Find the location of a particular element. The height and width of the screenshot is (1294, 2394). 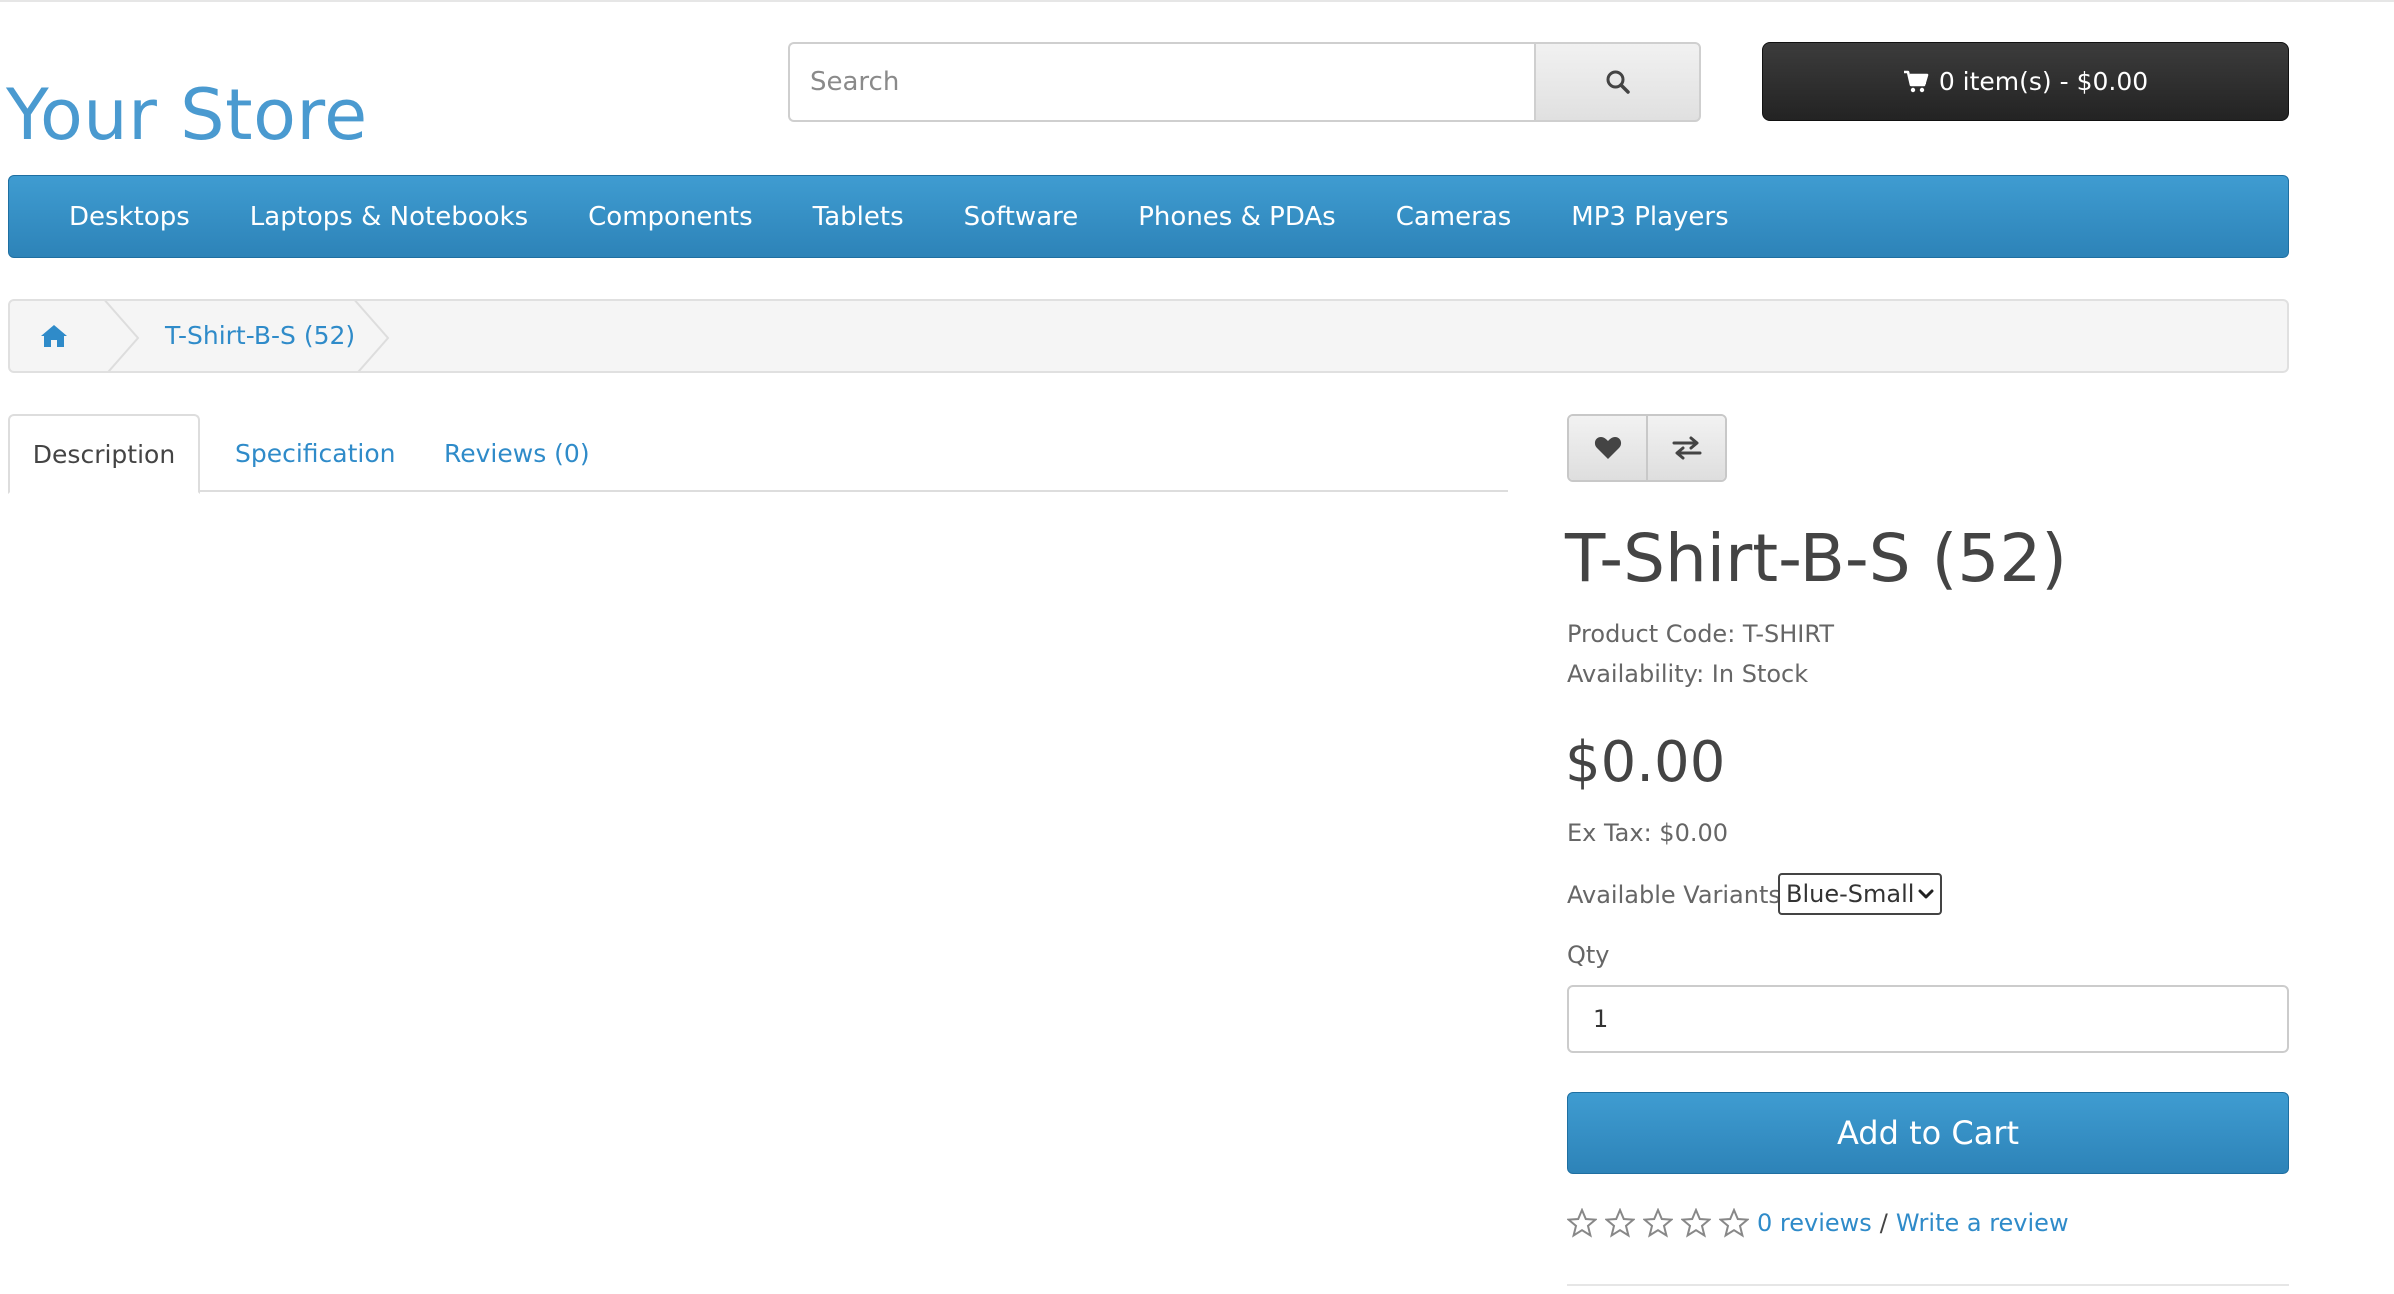

nav-item-tablets: Tablets is located at coordinates (858, 217).